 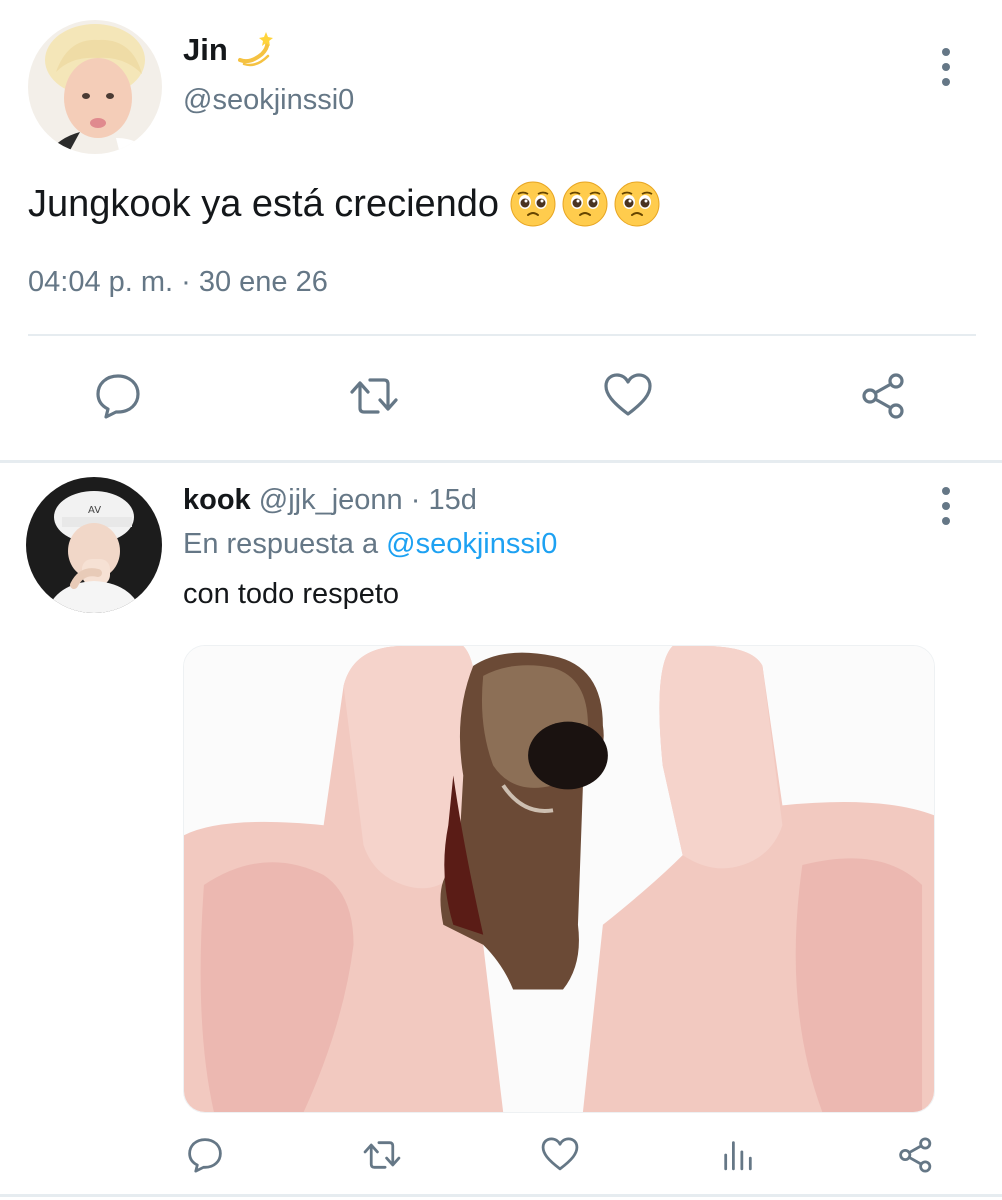 What do you see at coordinates (471, 544) in the screenshot?
I see `in-reply-mention: @seokjinssi0` at bounding box center [471, 544].